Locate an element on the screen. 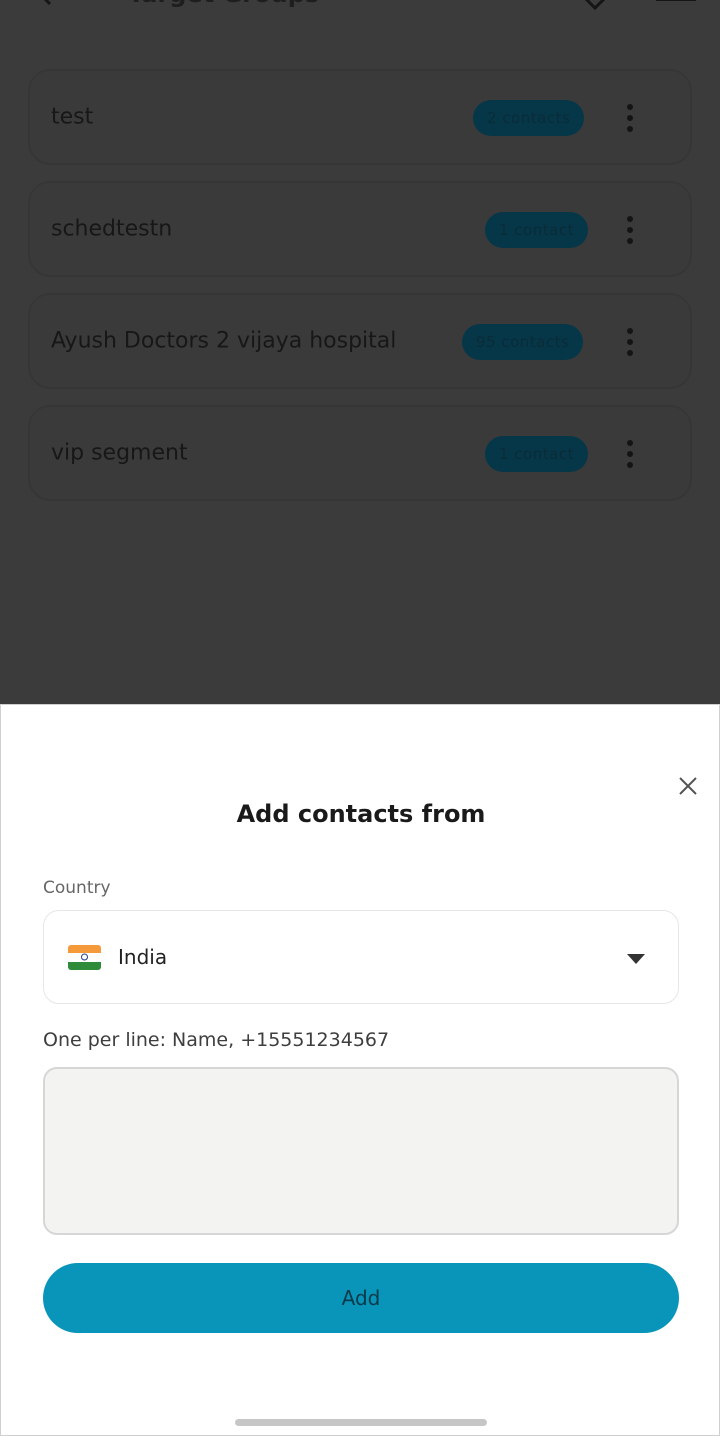  menu-icon is located at coordinates (676, 3).